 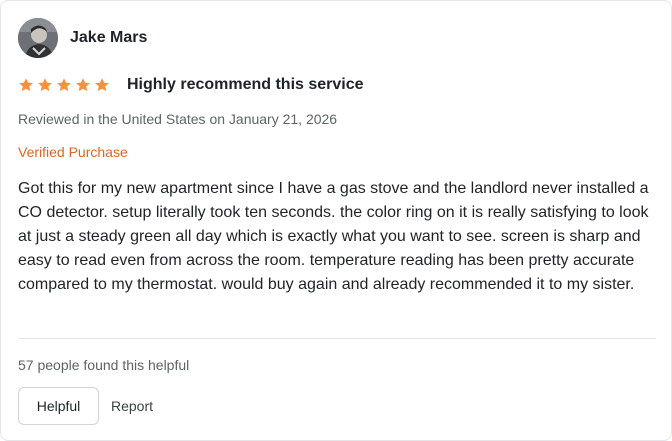 What do you see at coordinates (132, 406) in the screenshot?
I see `report-link: Report` at bounding box center [132, 406].